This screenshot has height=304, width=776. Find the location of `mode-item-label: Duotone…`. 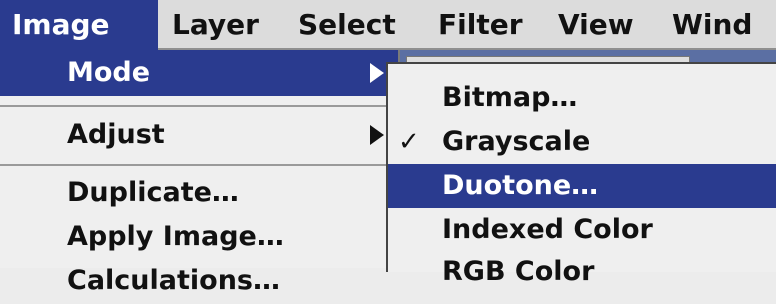

mode-item-label: Duotone… is located at coordinates (520, 185).